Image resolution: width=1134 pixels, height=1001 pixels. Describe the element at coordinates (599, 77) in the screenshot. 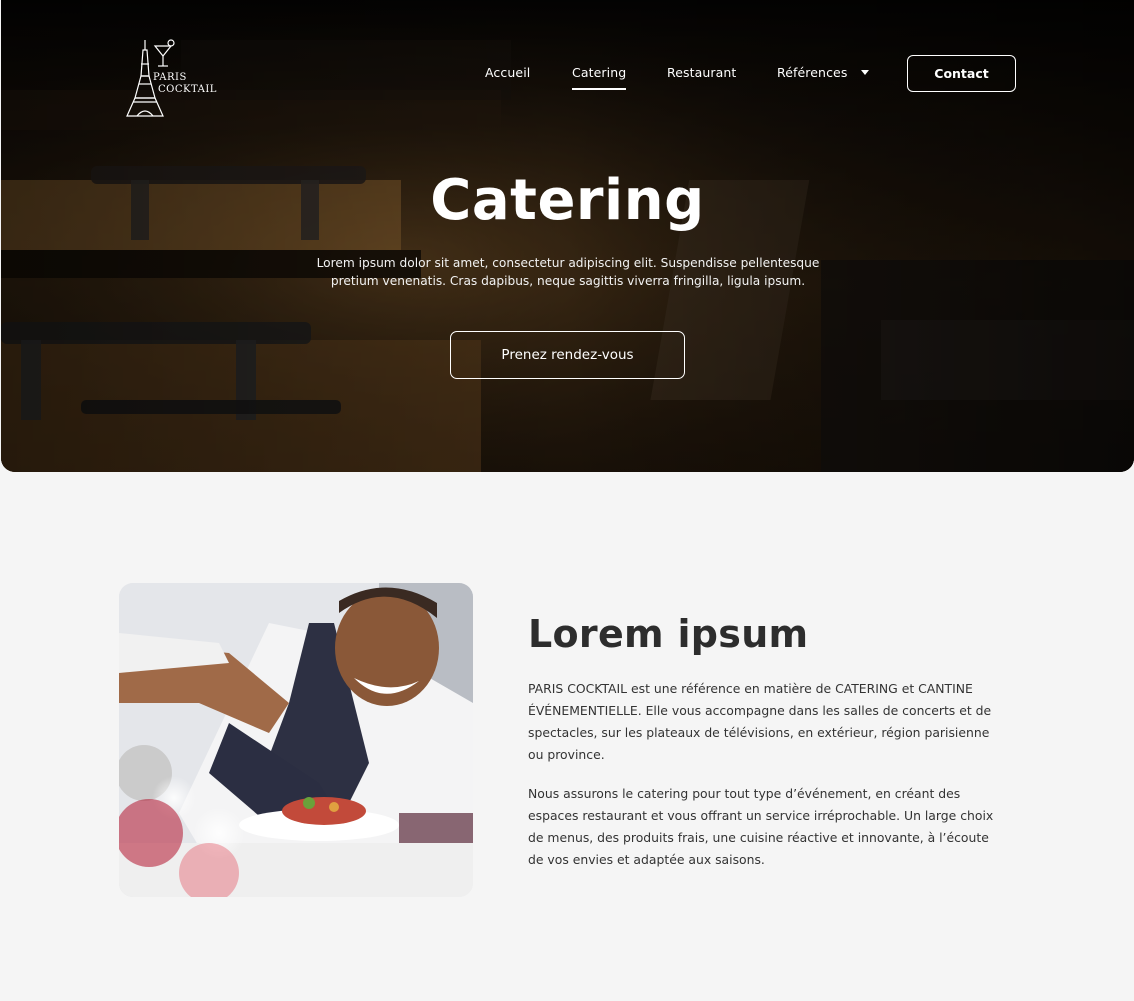

I see `nav-item-catering: Catering` at that location.